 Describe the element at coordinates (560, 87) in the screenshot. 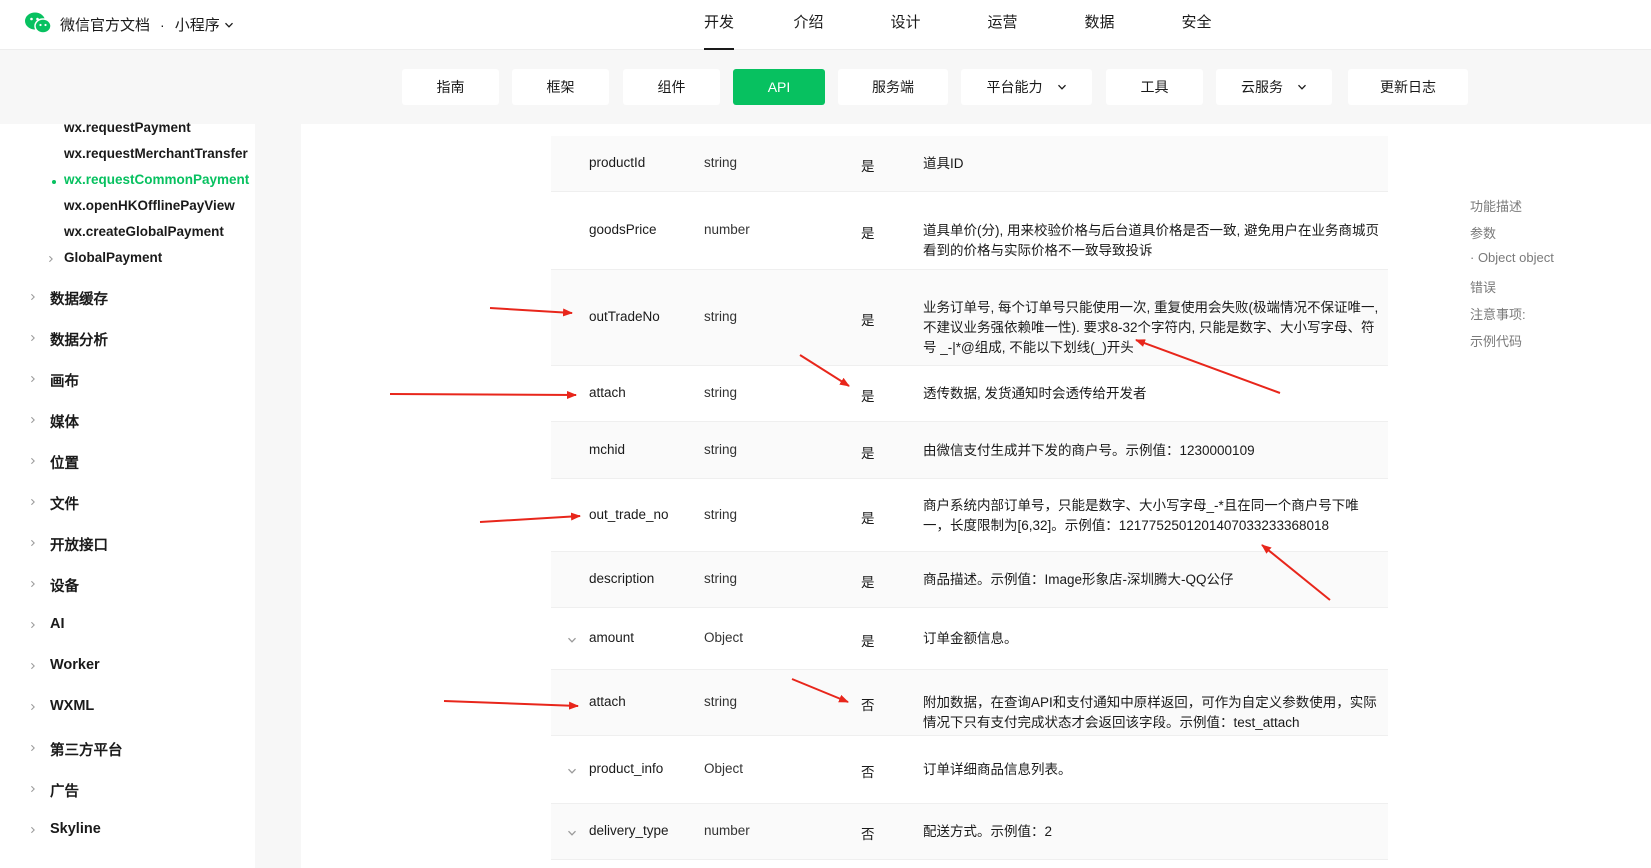

I see `subnav-tab: 框架` at that location.